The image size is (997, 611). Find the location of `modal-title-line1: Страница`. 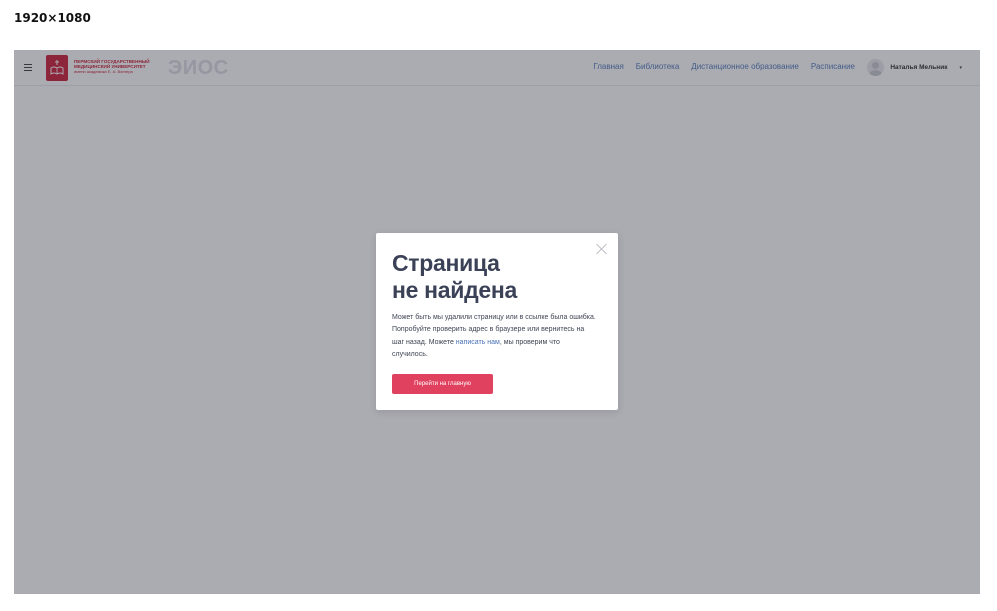

modal-title-line1: Страница is located at coordinates (446, 263).